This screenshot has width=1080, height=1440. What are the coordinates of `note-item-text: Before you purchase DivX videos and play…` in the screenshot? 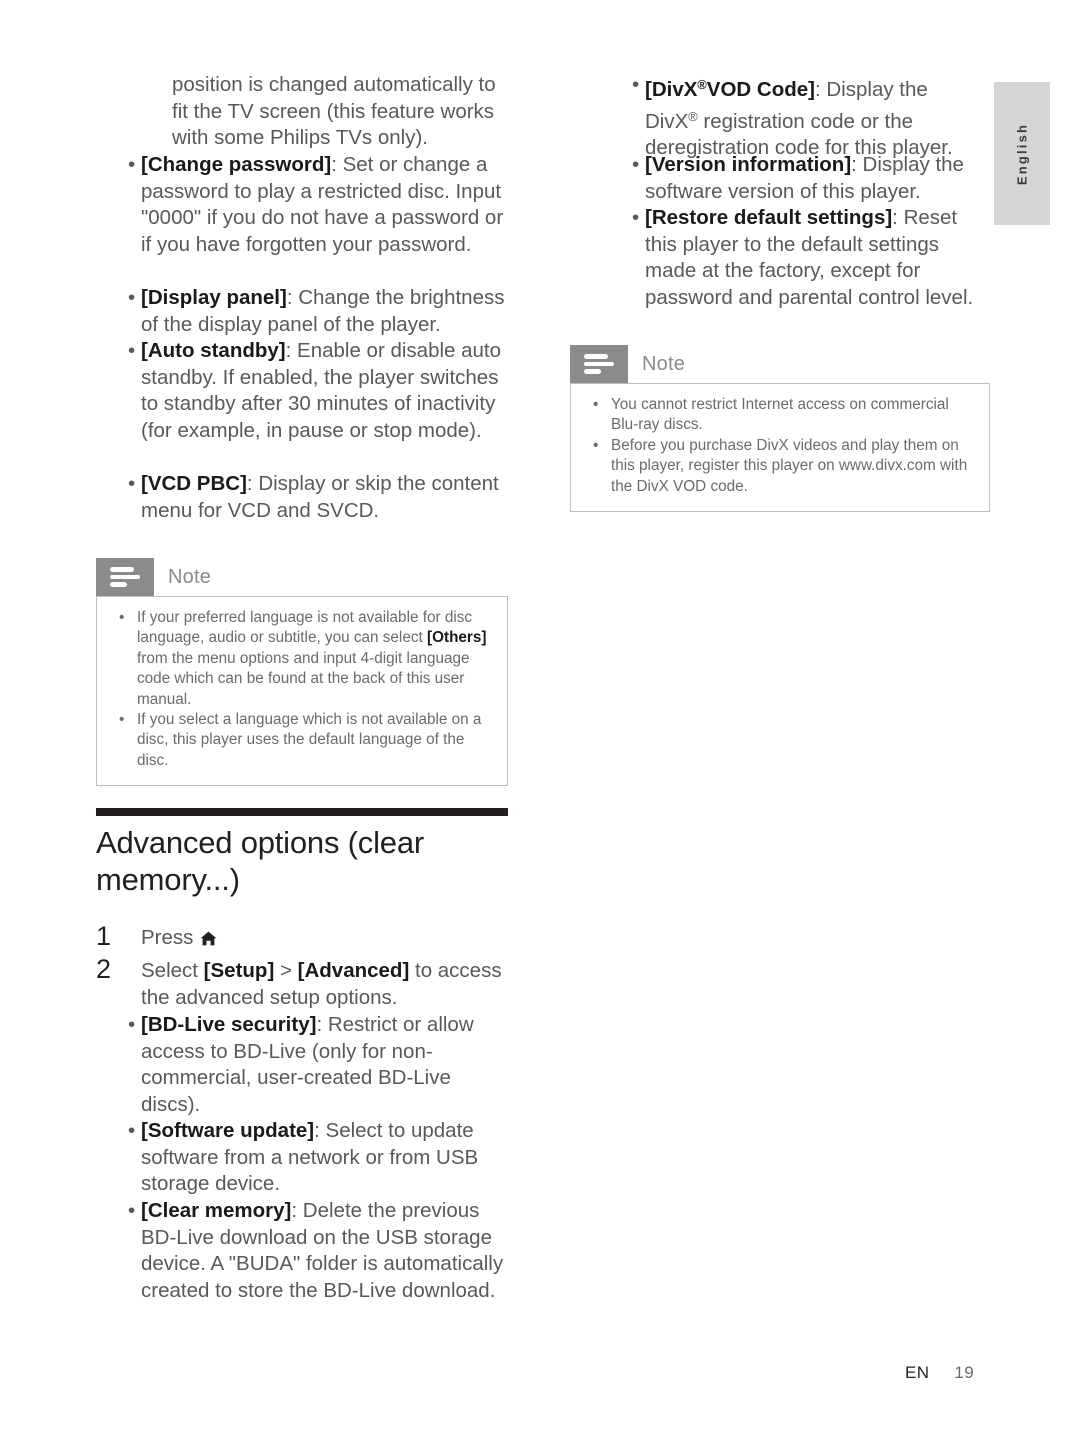 It's located at (789, 465).